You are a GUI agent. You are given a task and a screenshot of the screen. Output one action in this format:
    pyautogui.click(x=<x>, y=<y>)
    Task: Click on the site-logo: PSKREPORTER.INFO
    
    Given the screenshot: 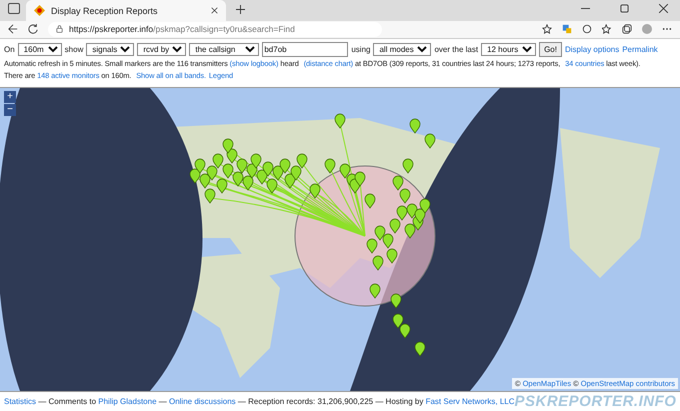 What is the action you would take?
    pyautogui.click(x=595, y=401)
    